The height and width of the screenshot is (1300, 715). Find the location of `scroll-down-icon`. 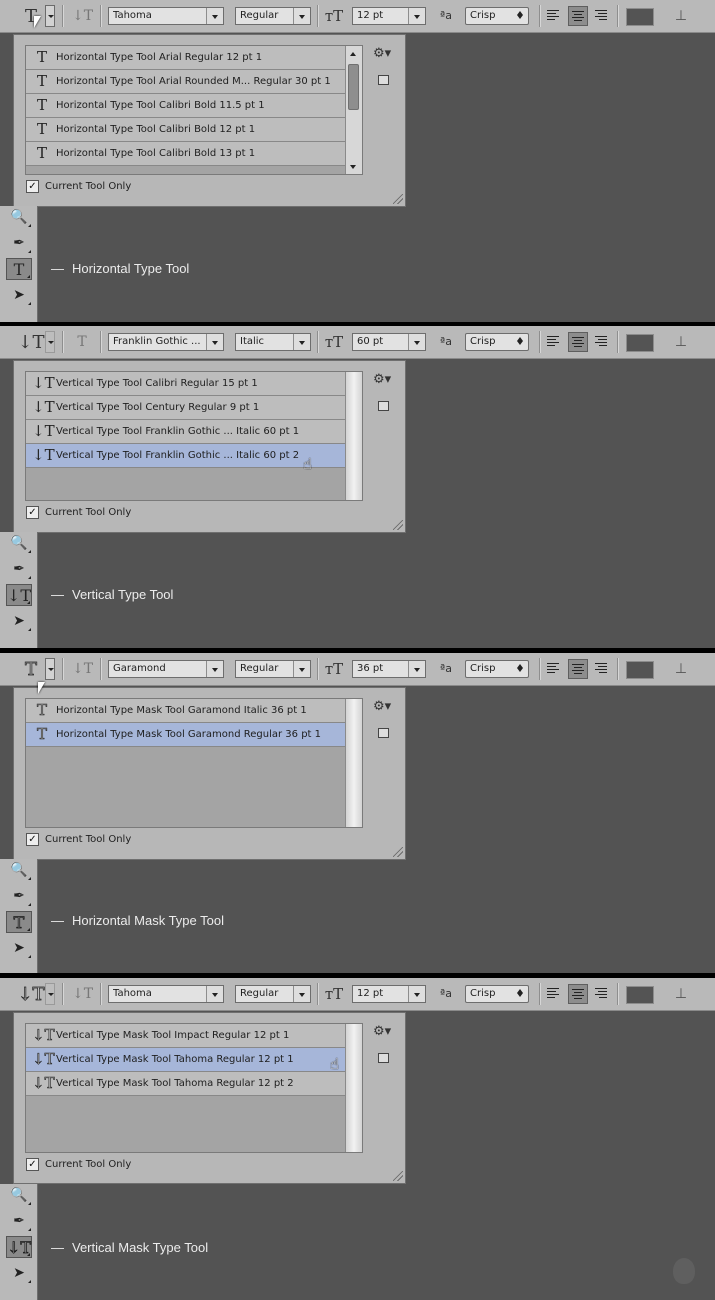

scroll-down-icon is located at coordinates (353, 167).